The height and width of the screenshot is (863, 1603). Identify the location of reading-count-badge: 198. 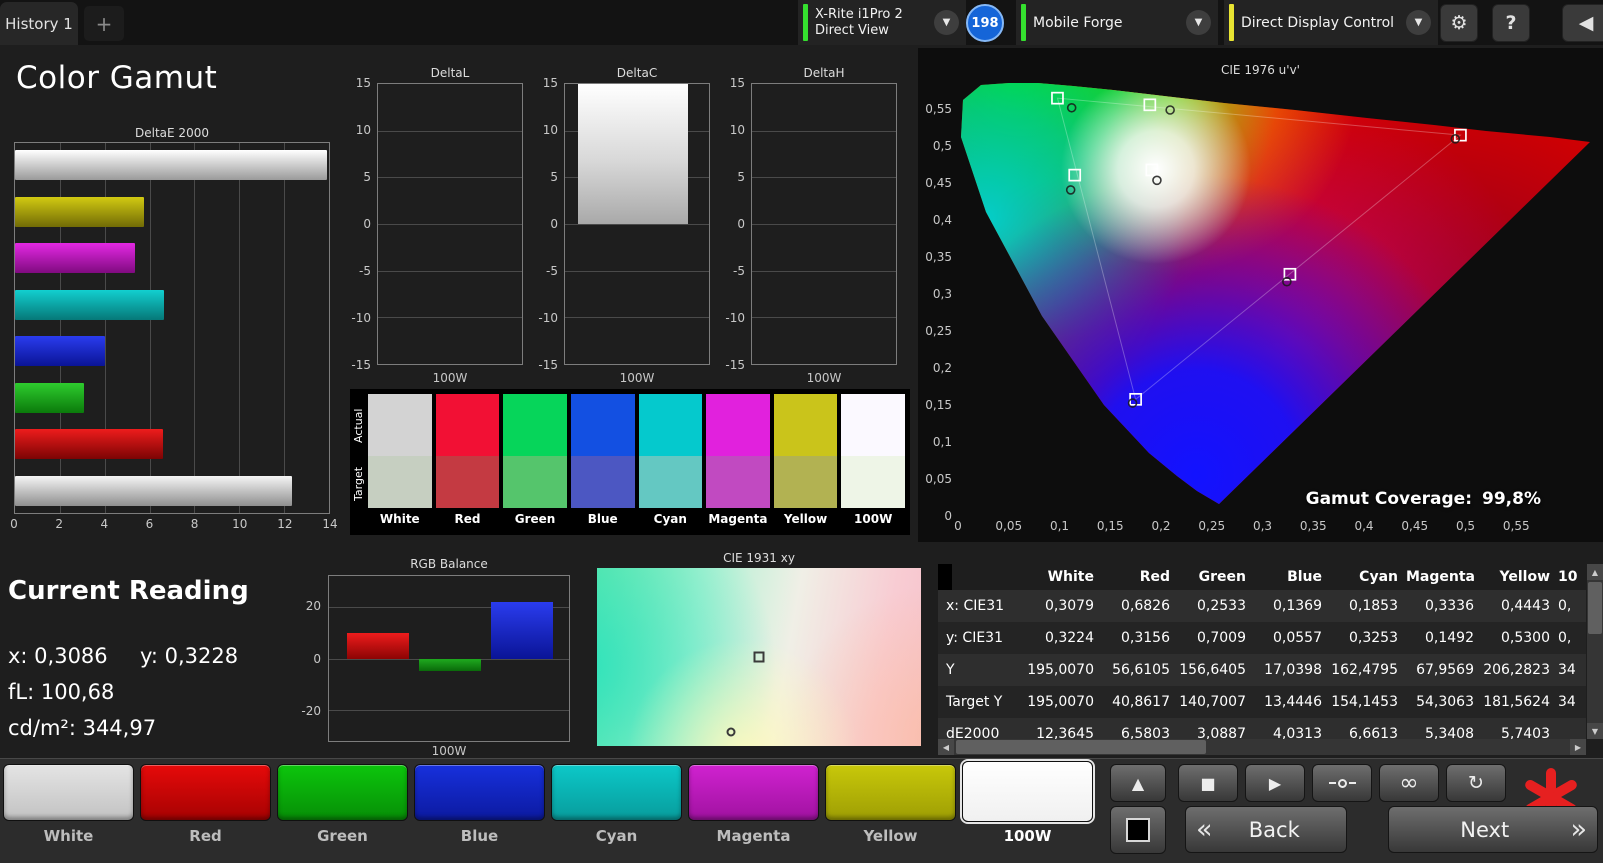
(985, 23).